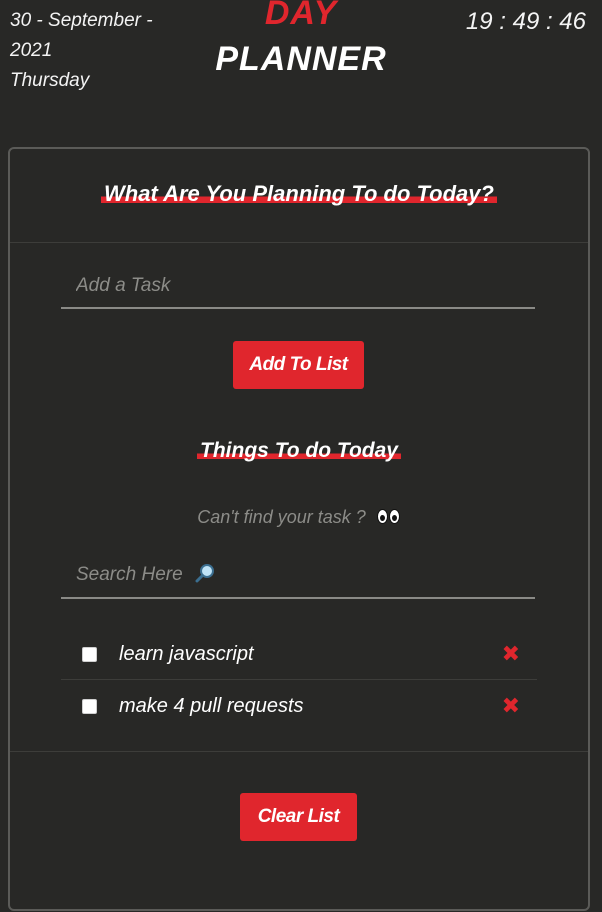 This screenshot has height=912, width=602. What do you see at coordinates (301, 59) in the screenshot?
I see `app-title-planner: PLANNER` at bounding box center [301, 59].